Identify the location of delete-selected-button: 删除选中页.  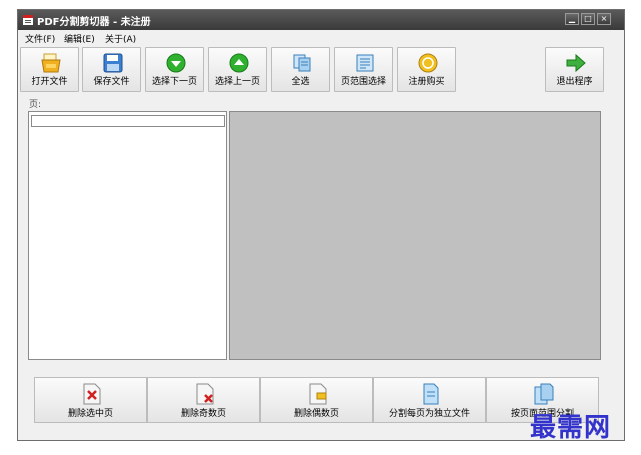
(90, 400).